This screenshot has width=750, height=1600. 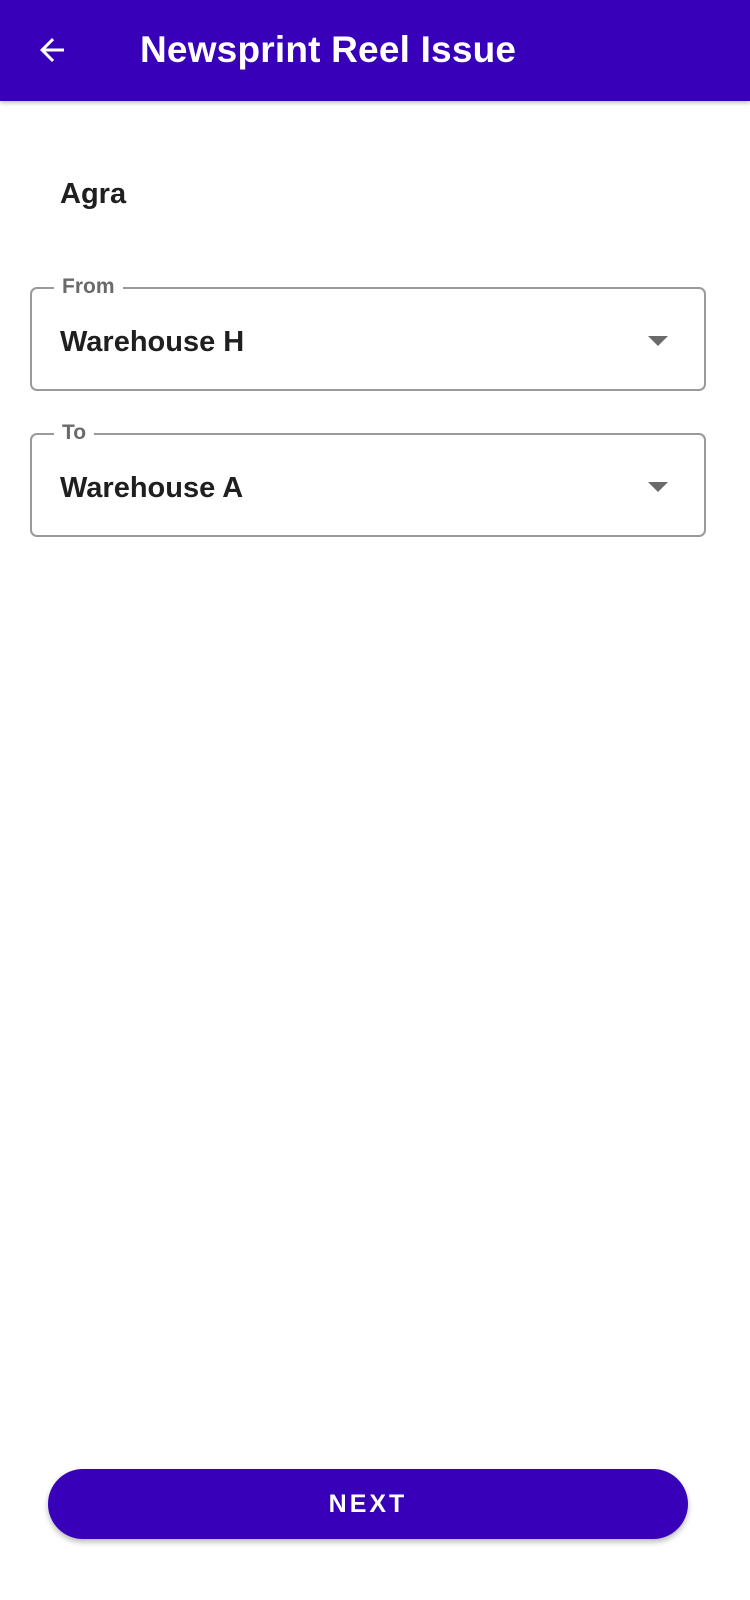 I want to click on from-label: From, so click(x=88, y=287).